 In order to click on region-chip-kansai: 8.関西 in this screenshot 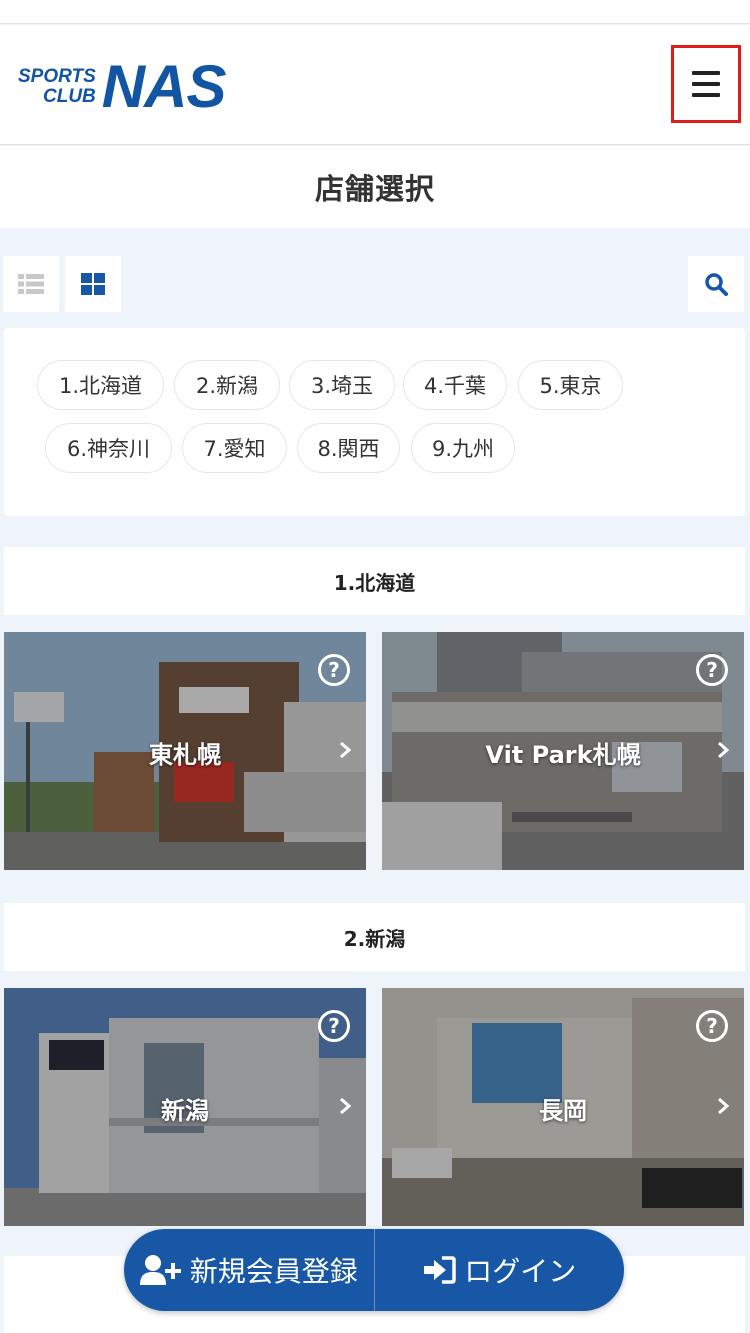, I will do `click(348, 448)`.